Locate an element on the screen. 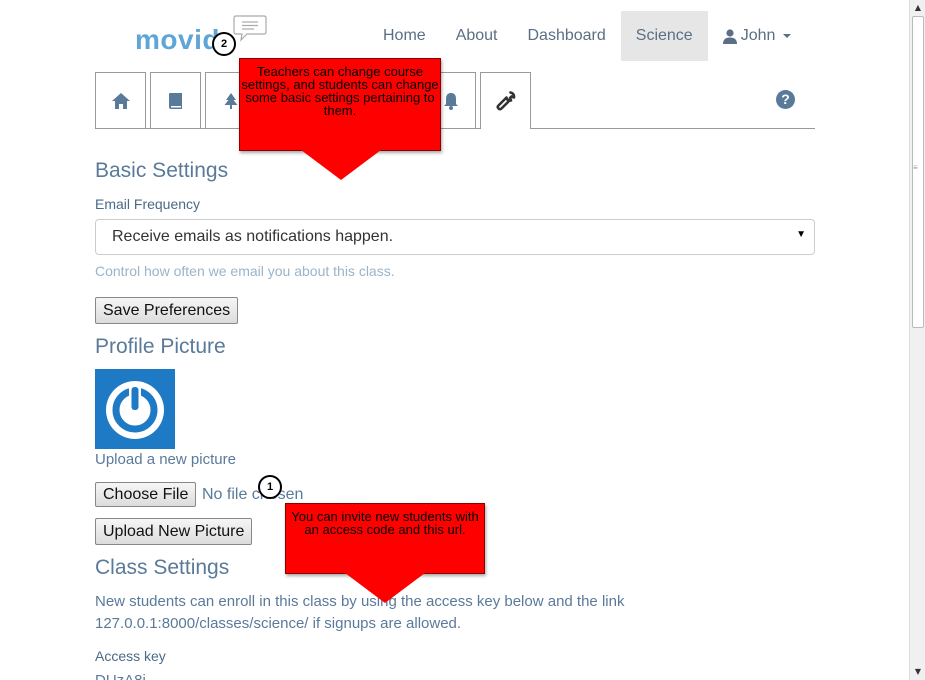  brand-logo: movid is located at coordinates (177, 40).